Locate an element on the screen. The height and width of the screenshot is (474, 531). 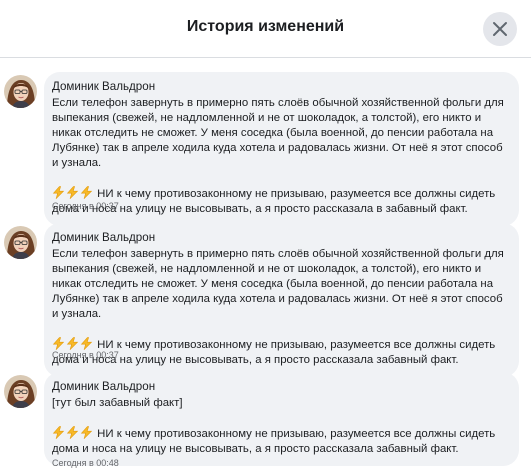
close-icon is located at coordinates (500, 29).